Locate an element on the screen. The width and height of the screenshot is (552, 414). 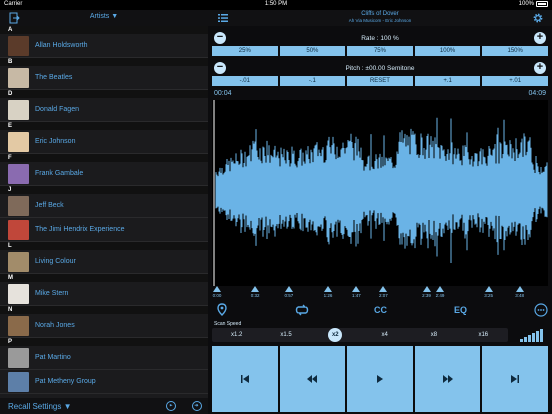
rewind-button is located at coordinates (312, 379).